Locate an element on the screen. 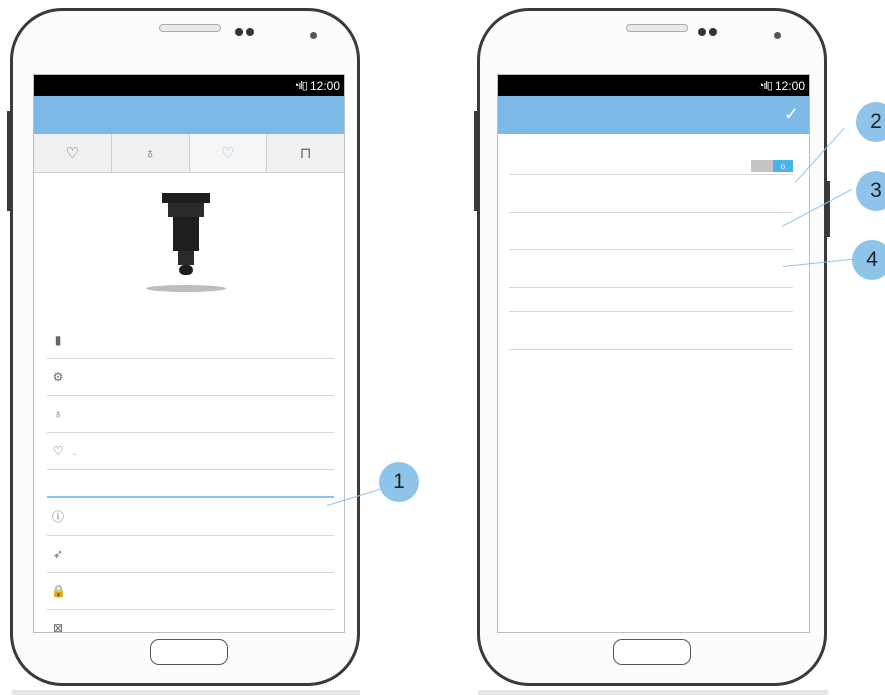 The width and height of the screenshot is (885, 695). left-phone-base is located at coordinates (186, 692).